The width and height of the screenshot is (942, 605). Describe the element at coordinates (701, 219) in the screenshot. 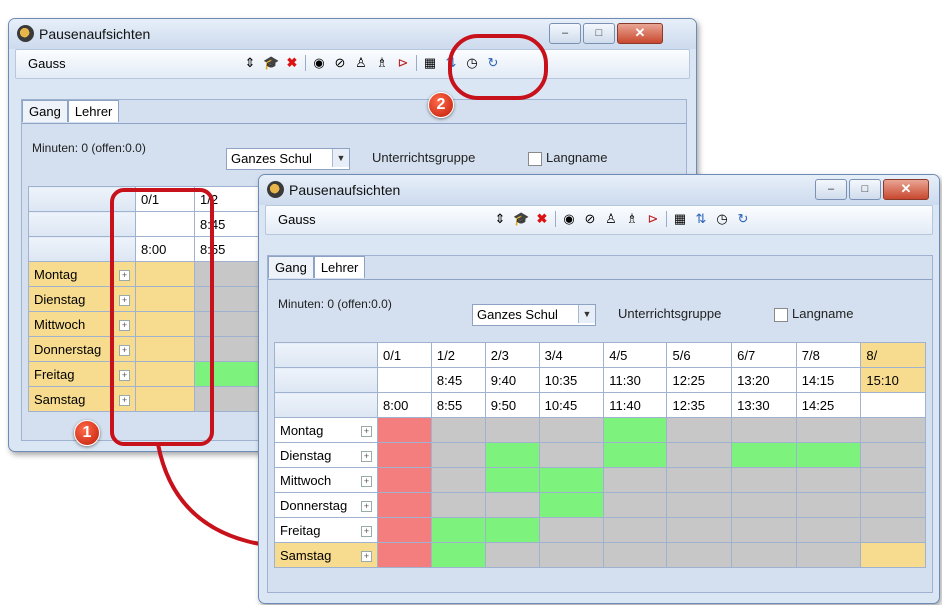

I see `transfer-icon: ⇅` at that location.